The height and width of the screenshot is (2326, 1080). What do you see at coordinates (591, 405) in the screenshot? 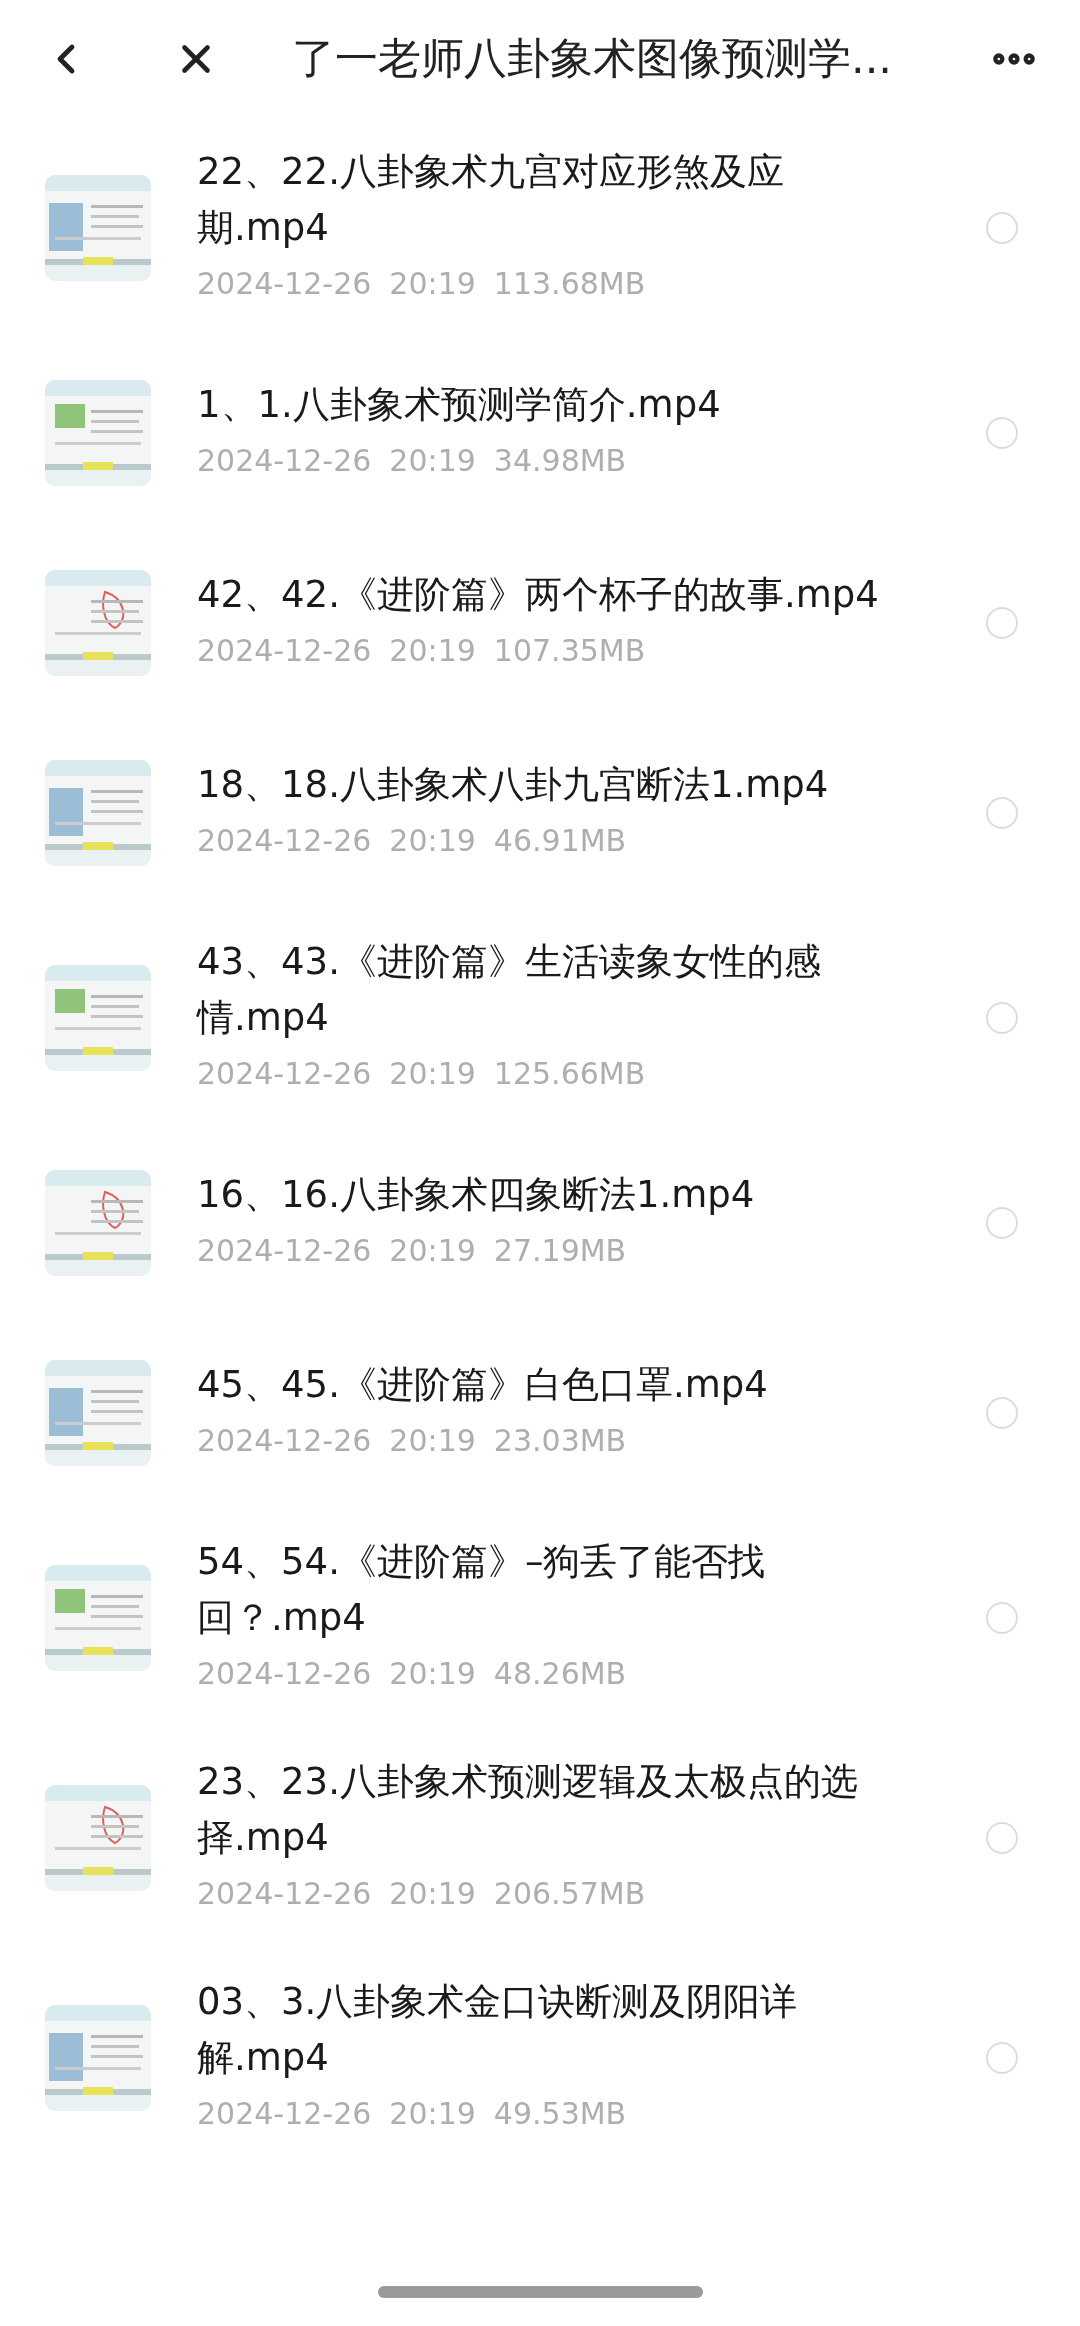
I see `file-name: 1、1.八卦象术预测学简介.mp4` at bounding box center [591, 405].